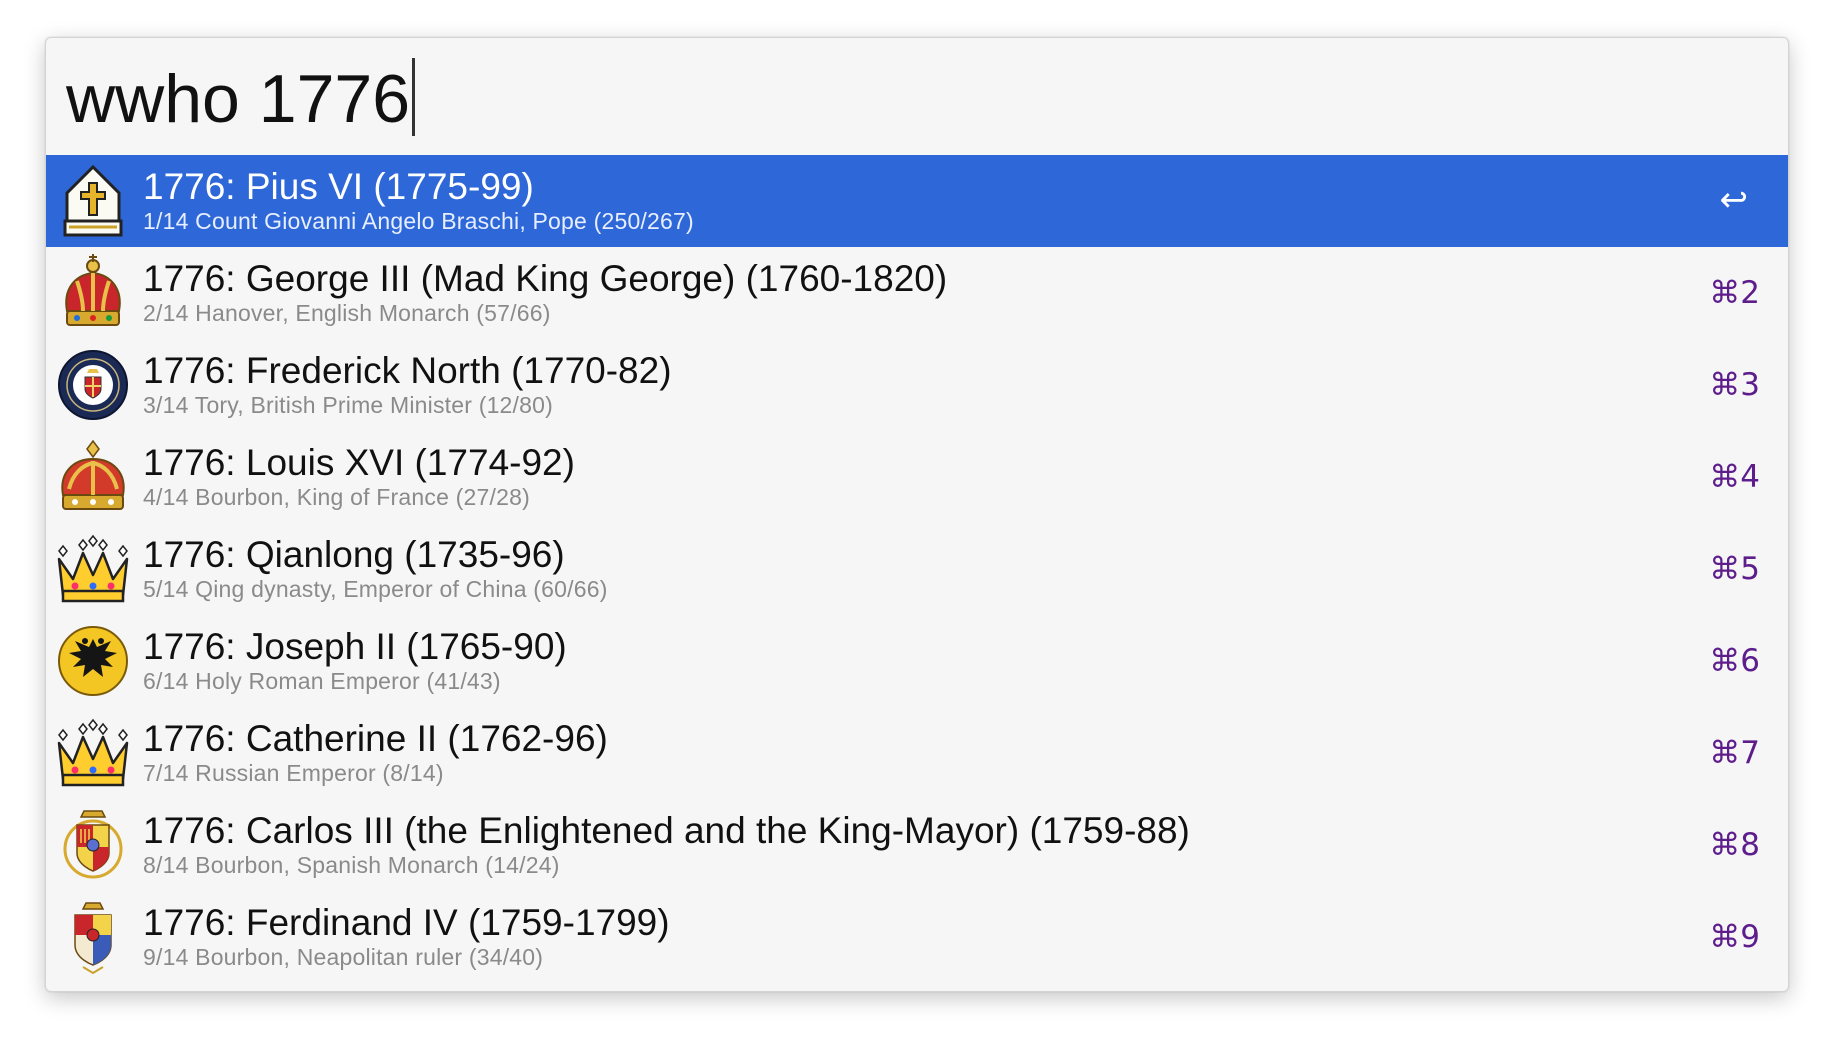 The height and width of the screenshot is (1044, 1832). I want to click on result-subtitle: 6/14 Holy Roman Emperor (41/43), so click(322, 681).